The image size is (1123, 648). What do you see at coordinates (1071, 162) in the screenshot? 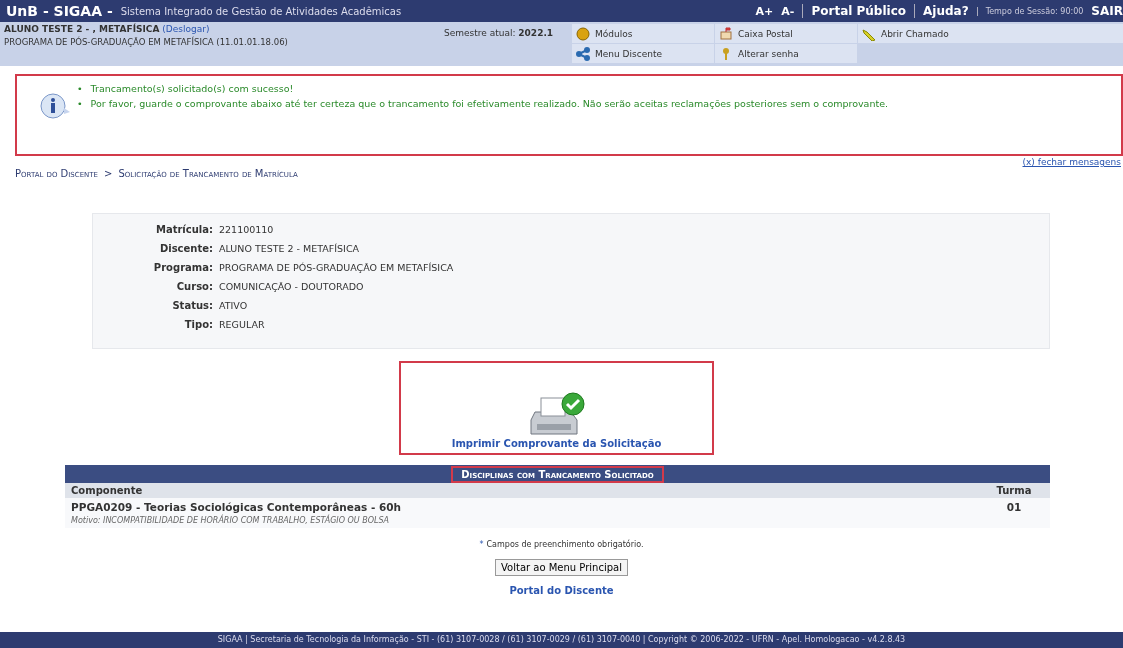
I see `close-messages-link: (x) fechar mensagens` at bounding box center [1071, 162].